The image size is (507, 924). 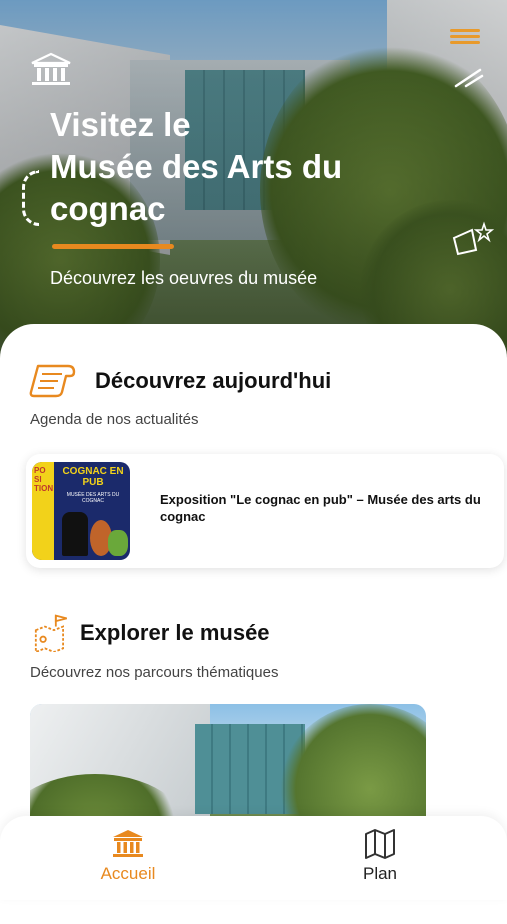 What do you see at coordinates (50, 633) in the screenshot?
I see `map-route-icon` at bounding box center [50, 633].